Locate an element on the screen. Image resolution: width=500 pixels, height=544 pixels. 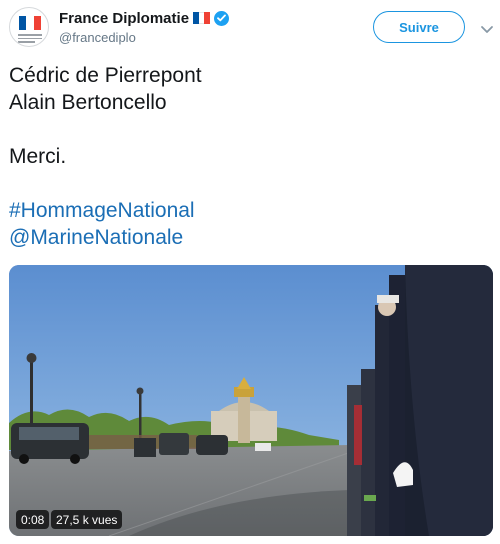
chevron-down-icon is located at coordinates (487, 27).